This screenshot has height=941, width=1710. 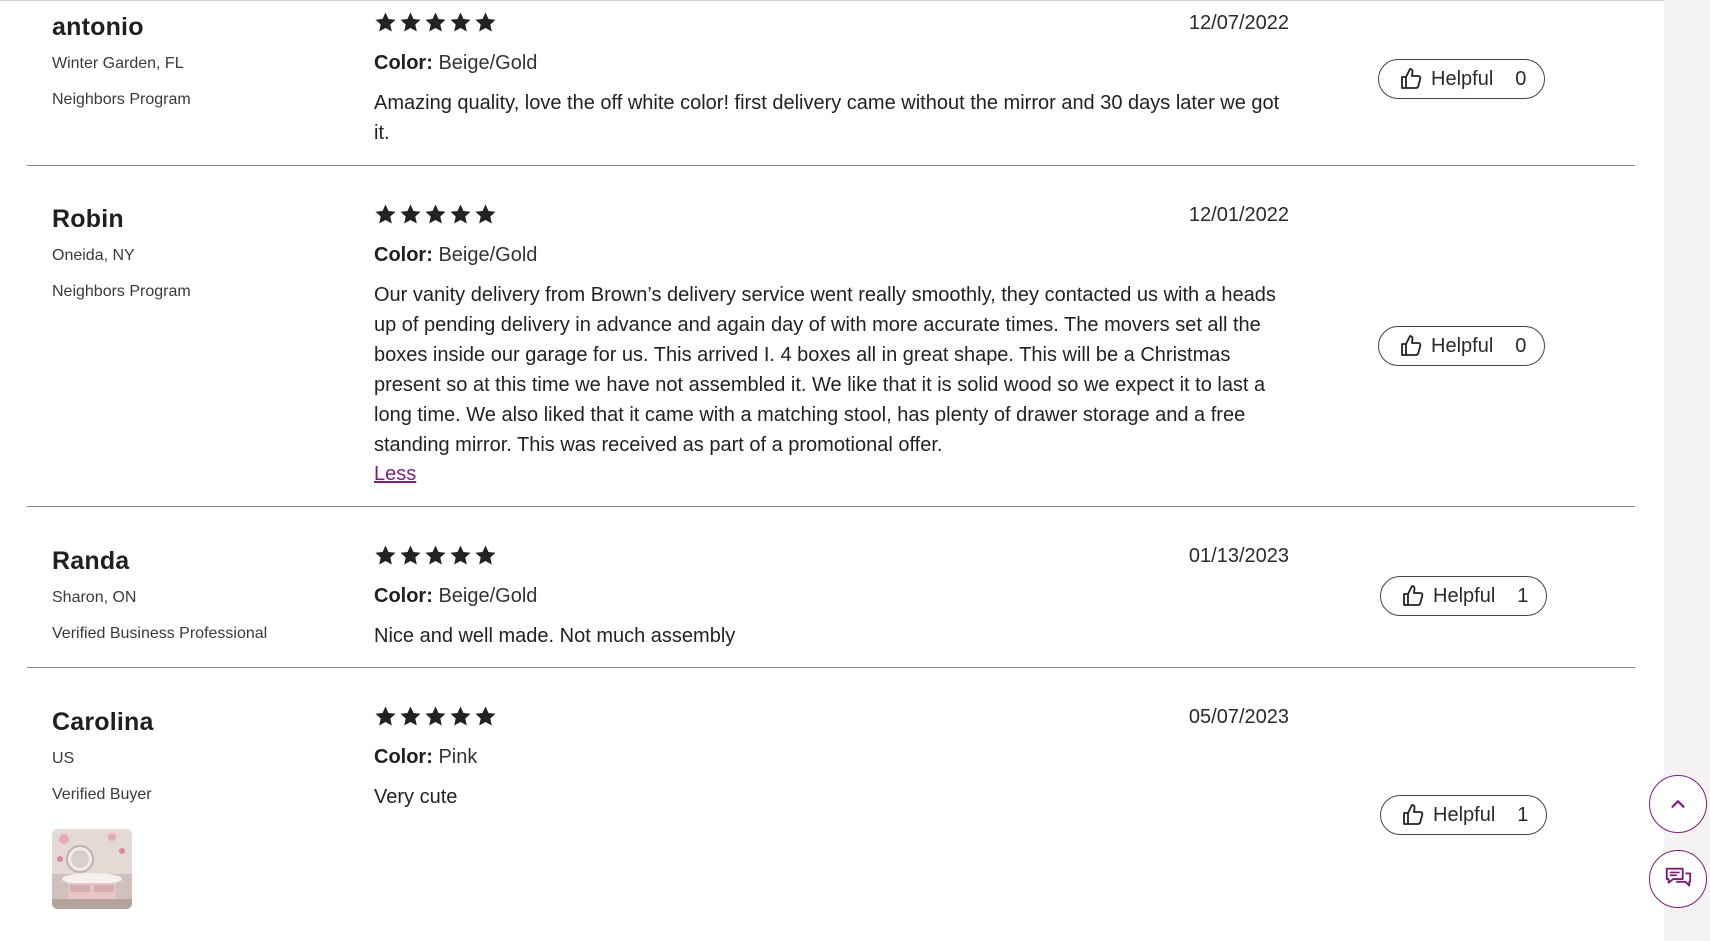 I want to click on vanity-photo, so click(x=92, y=869).